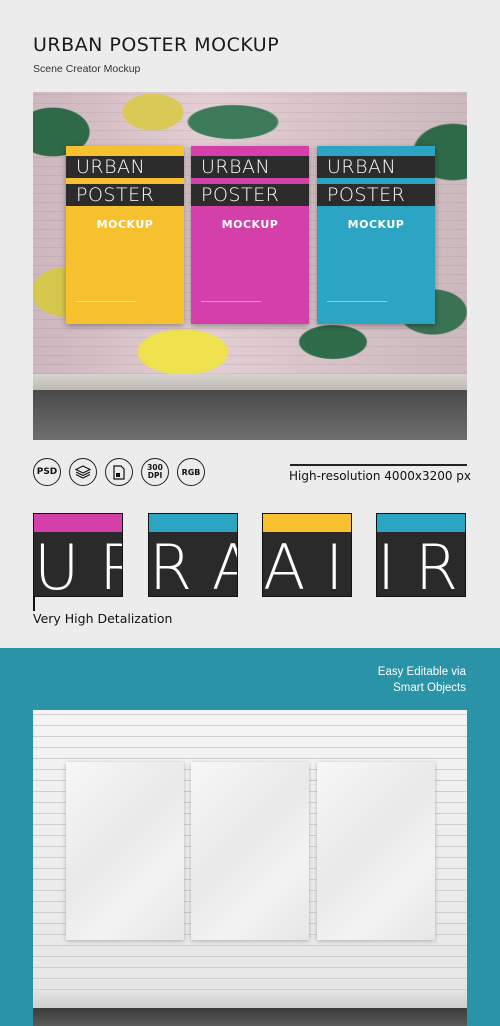 Image resolution: width=500 pixels, height=1026 pixels. What do you see at coordinates (87, 69) in the screenshot?
I see `page-subtitle: Scene Creator Mockup` at bounding box center [87, 69].